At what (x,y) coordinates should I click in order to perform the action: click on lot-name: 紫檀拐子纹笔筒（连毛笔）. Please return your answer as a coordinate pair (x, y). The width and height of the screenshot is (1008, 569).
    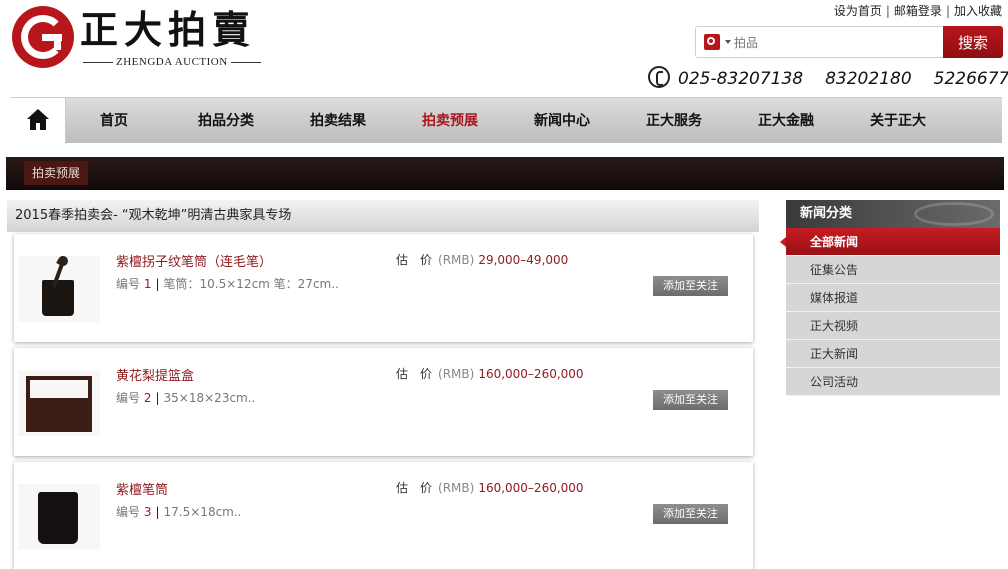
    Looking at the image, I should click on (194, 260).